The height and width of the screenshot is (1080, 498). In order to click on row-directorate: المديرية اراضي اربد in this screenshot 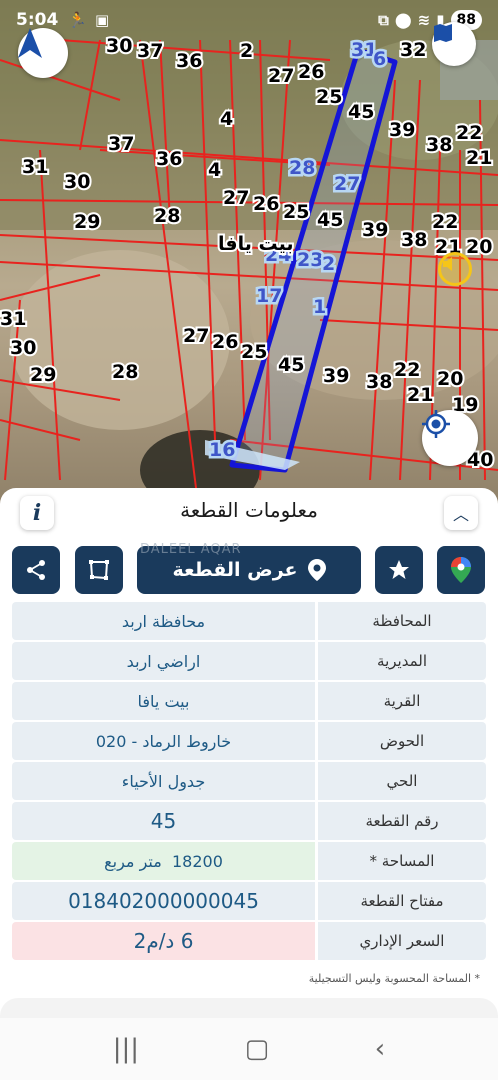, I will do `click(249, 661)`.